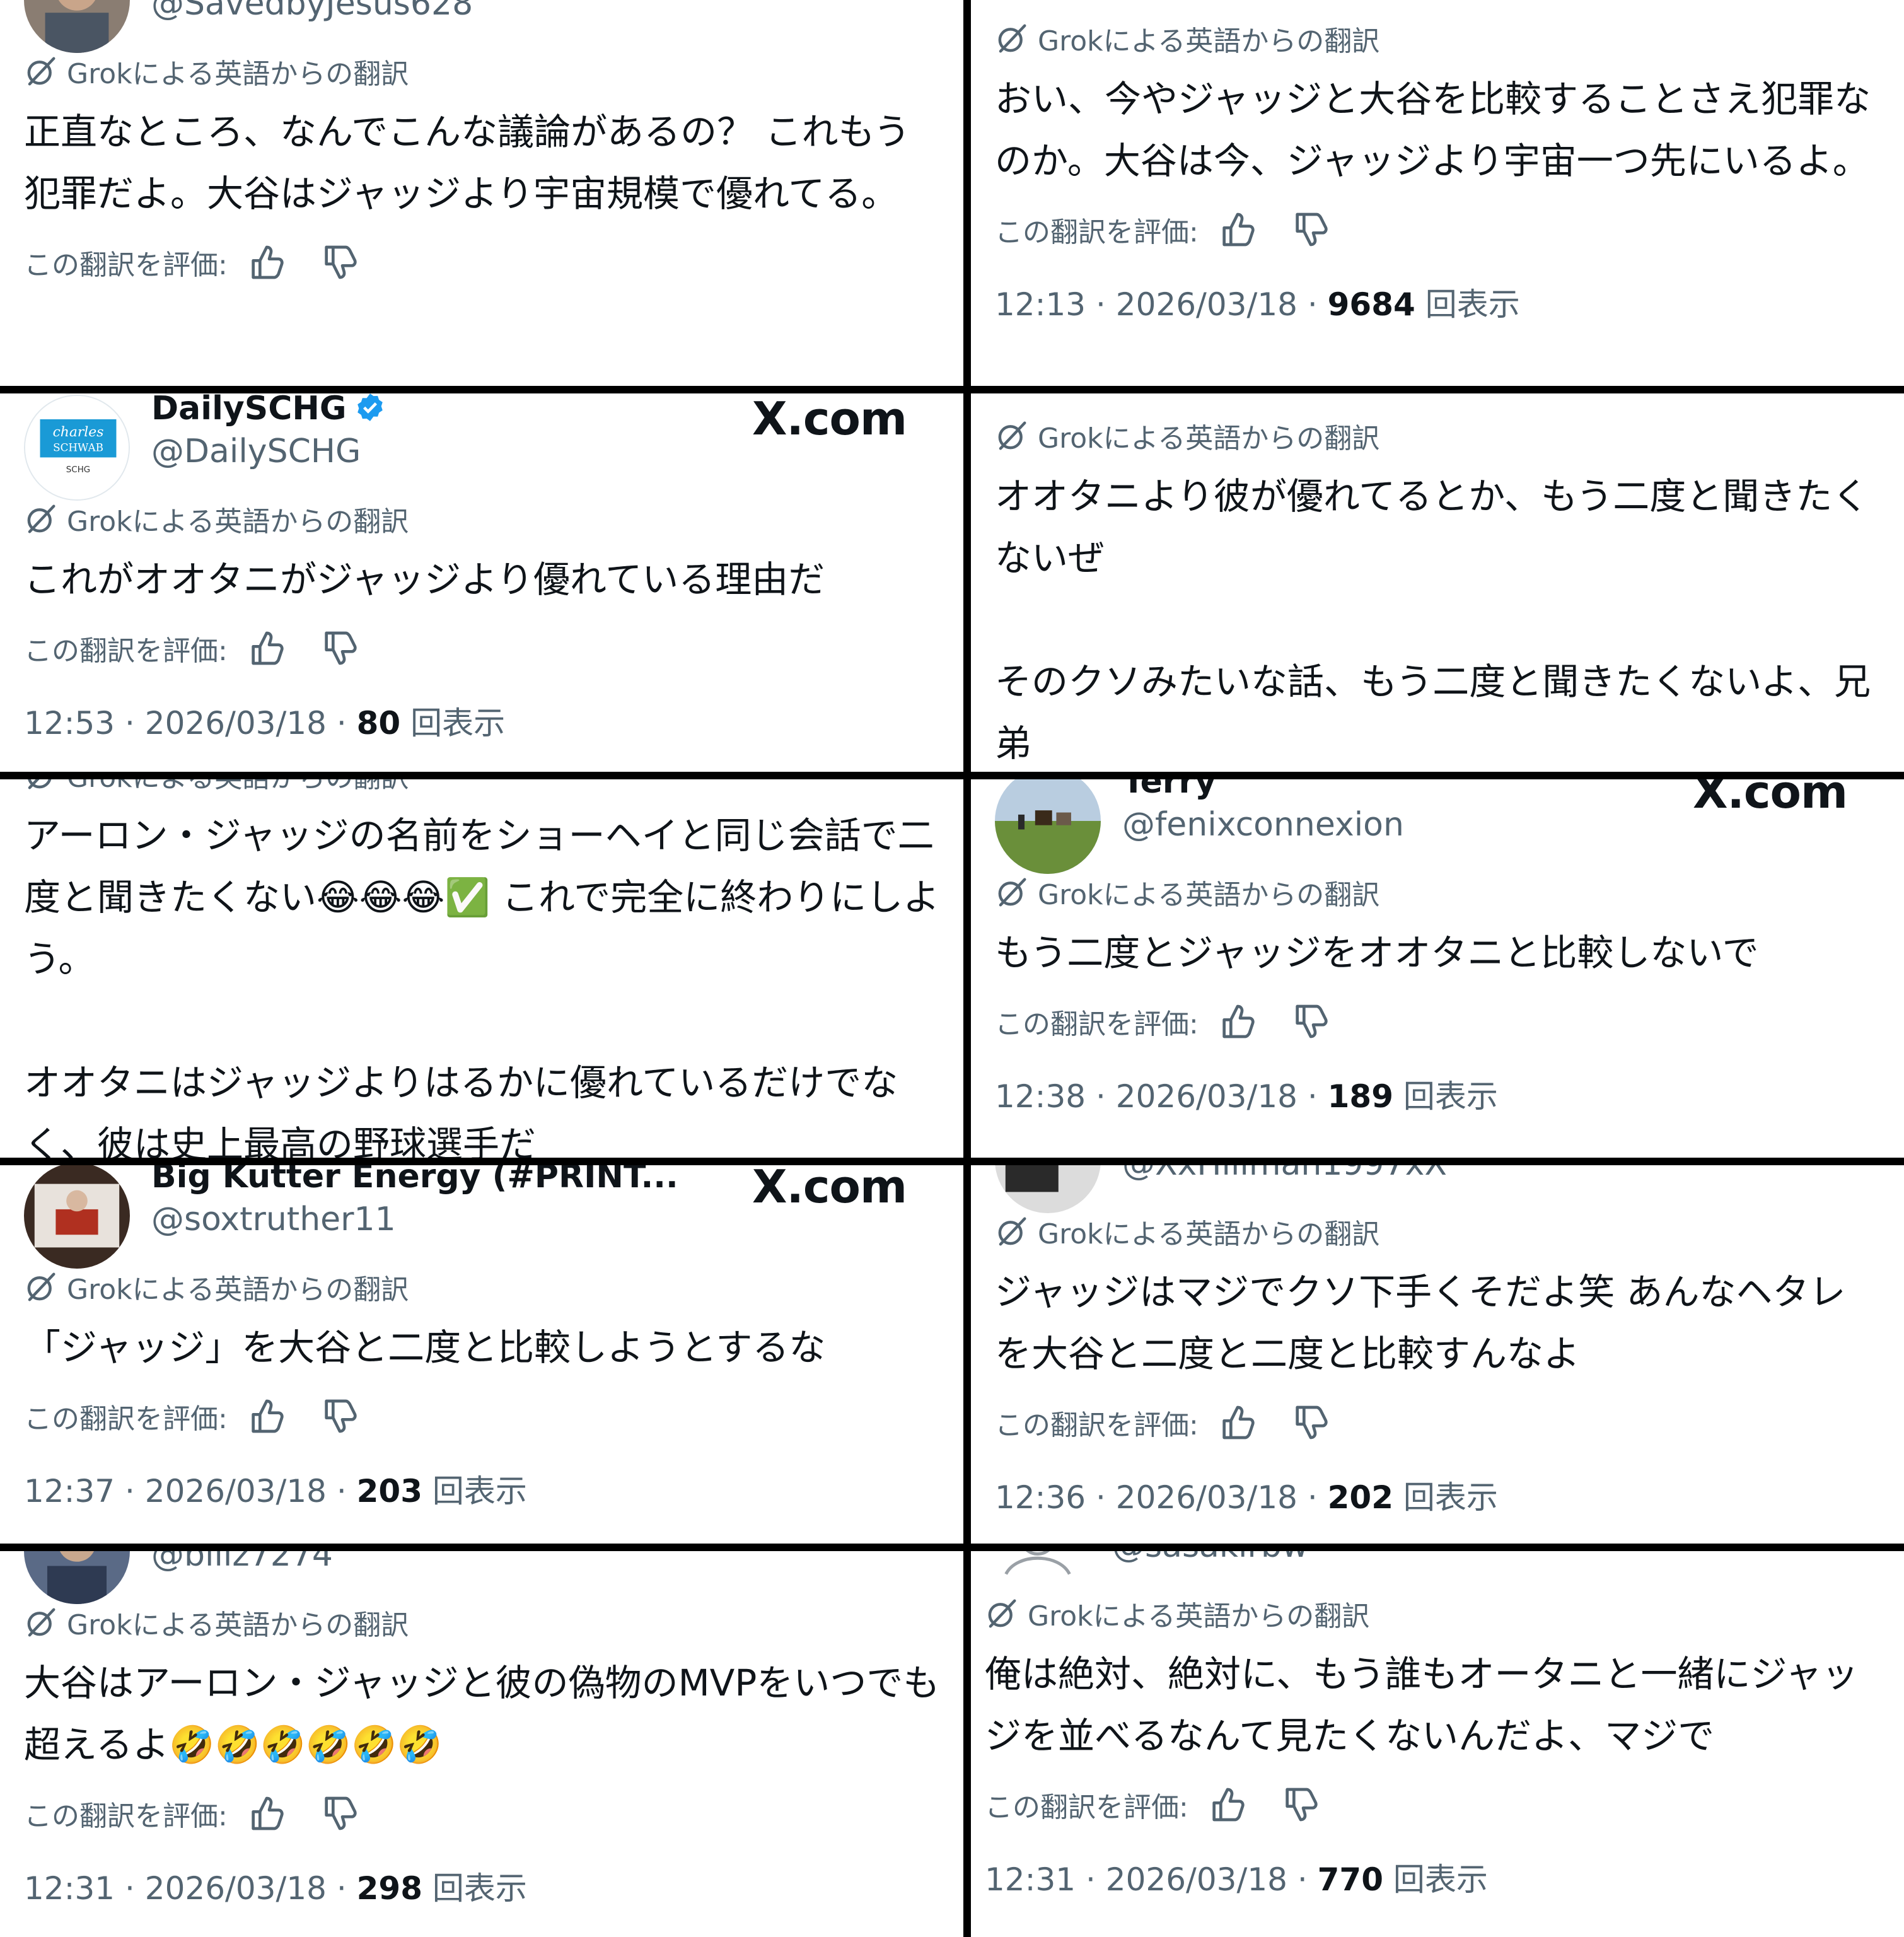 The height and width of the screenshot is (1937, 1904). I want to click on view-count: 202, so click(1360, 1497).